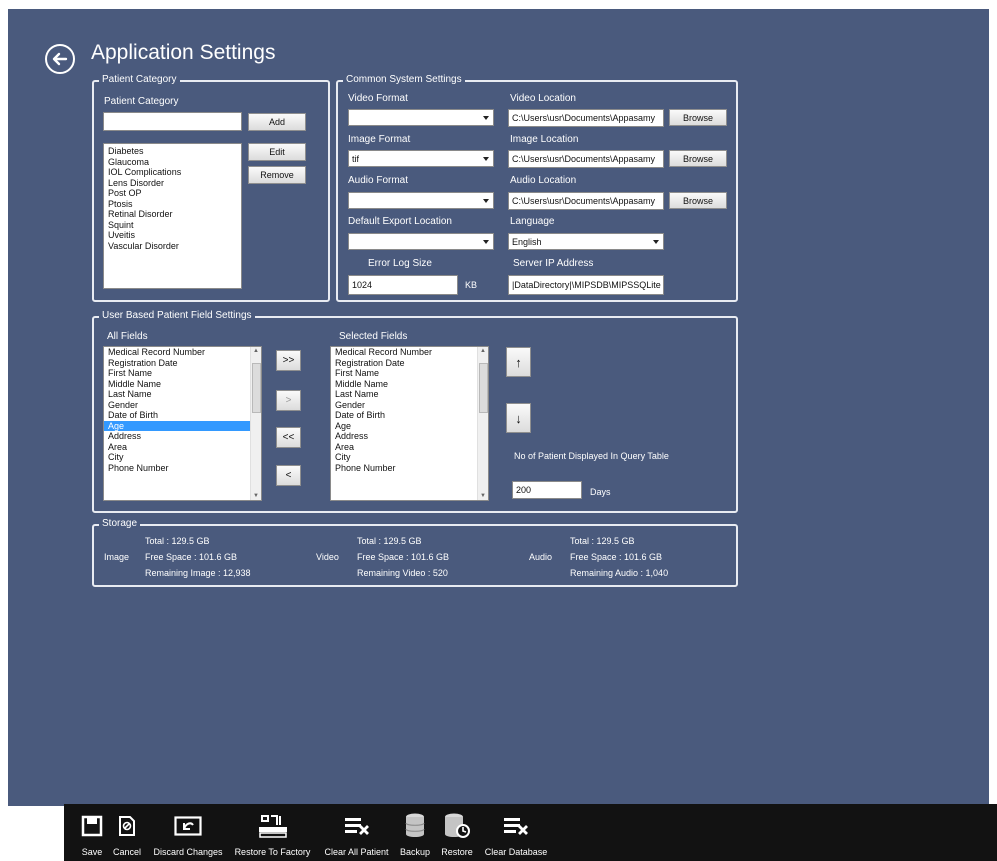 The width and height of the screenshot is (997, 861). I want to click on audio-location-field: C:\Users\usr\Documents\Appasamy, so click(586, 201).